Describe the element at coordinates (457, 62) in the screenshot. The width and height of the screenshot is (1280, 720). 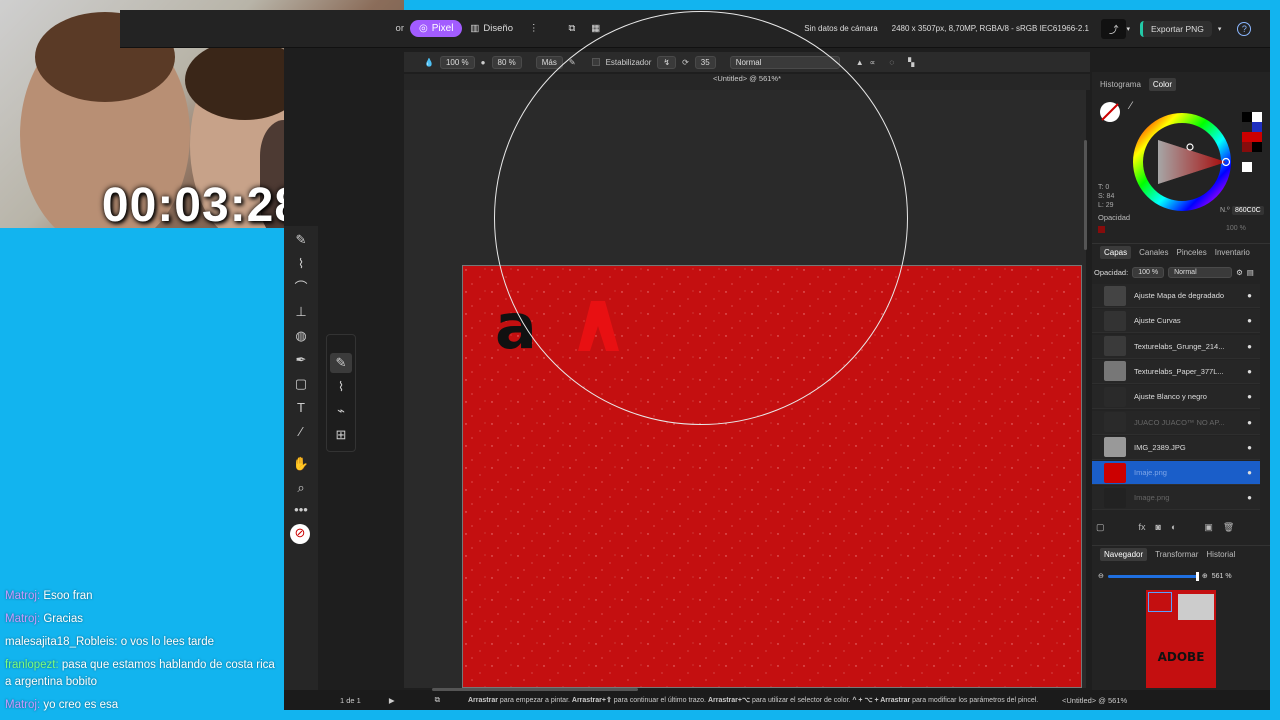
I see `flow-field: 100 %` at that location.